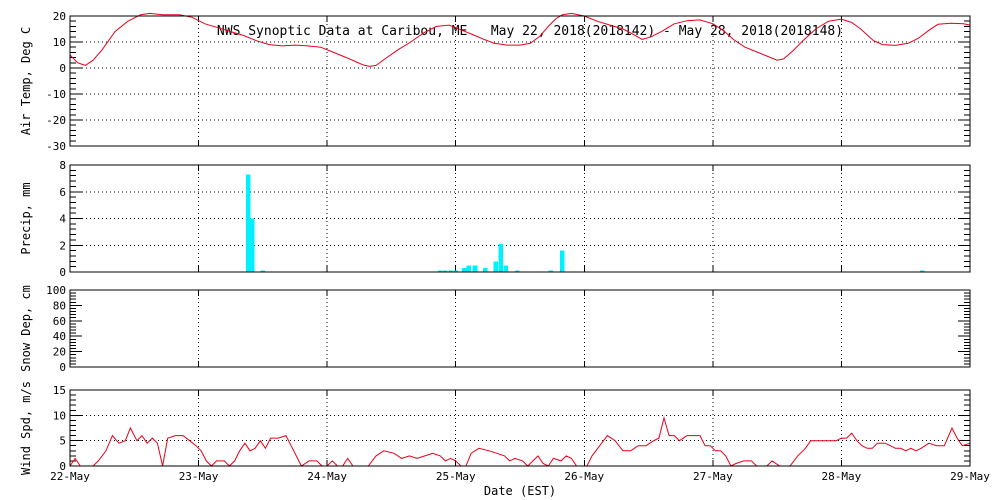 The image size is (1000, 500). What do you see at coordinates (62, 272) in the screenshot?
I see `precip-y-tick-label: 0` at bounding box center [62, 272].